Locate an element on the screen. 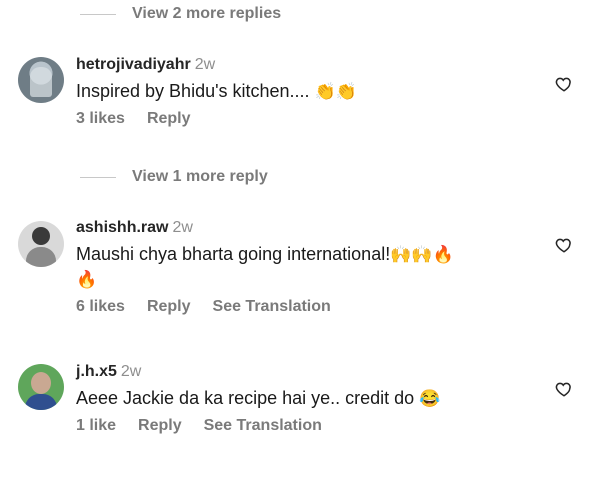 The width and height of the screenshot is (603, 480). username: ashishh.raw is located at coordinates (122, 227).